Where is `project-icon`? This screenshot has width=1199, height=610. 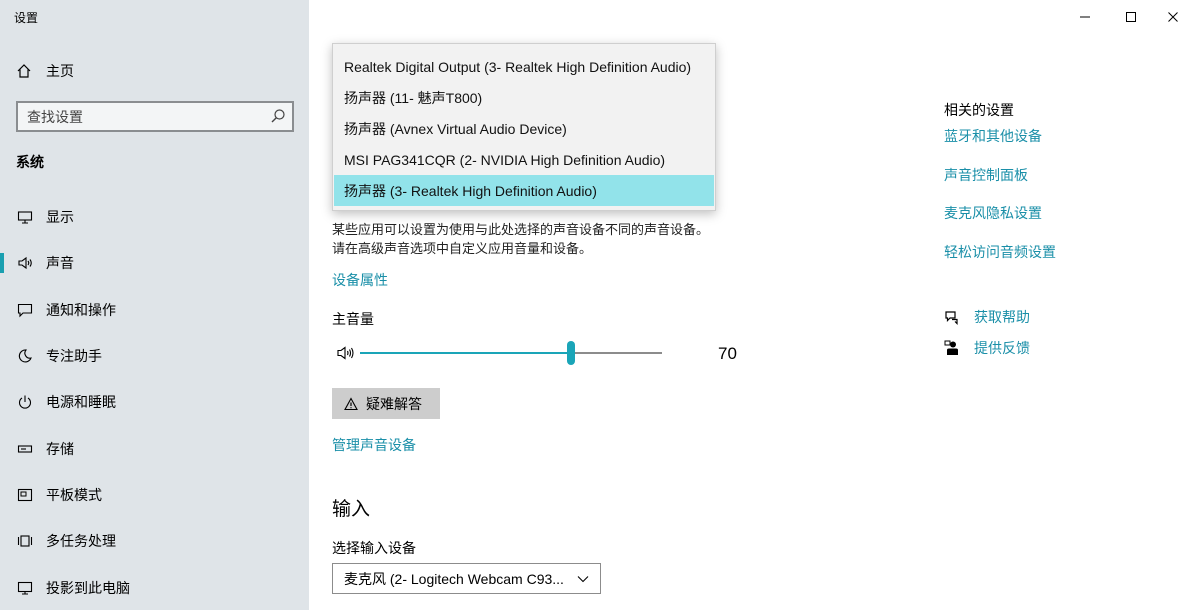
project-icon is located at coordinates (25, 588).